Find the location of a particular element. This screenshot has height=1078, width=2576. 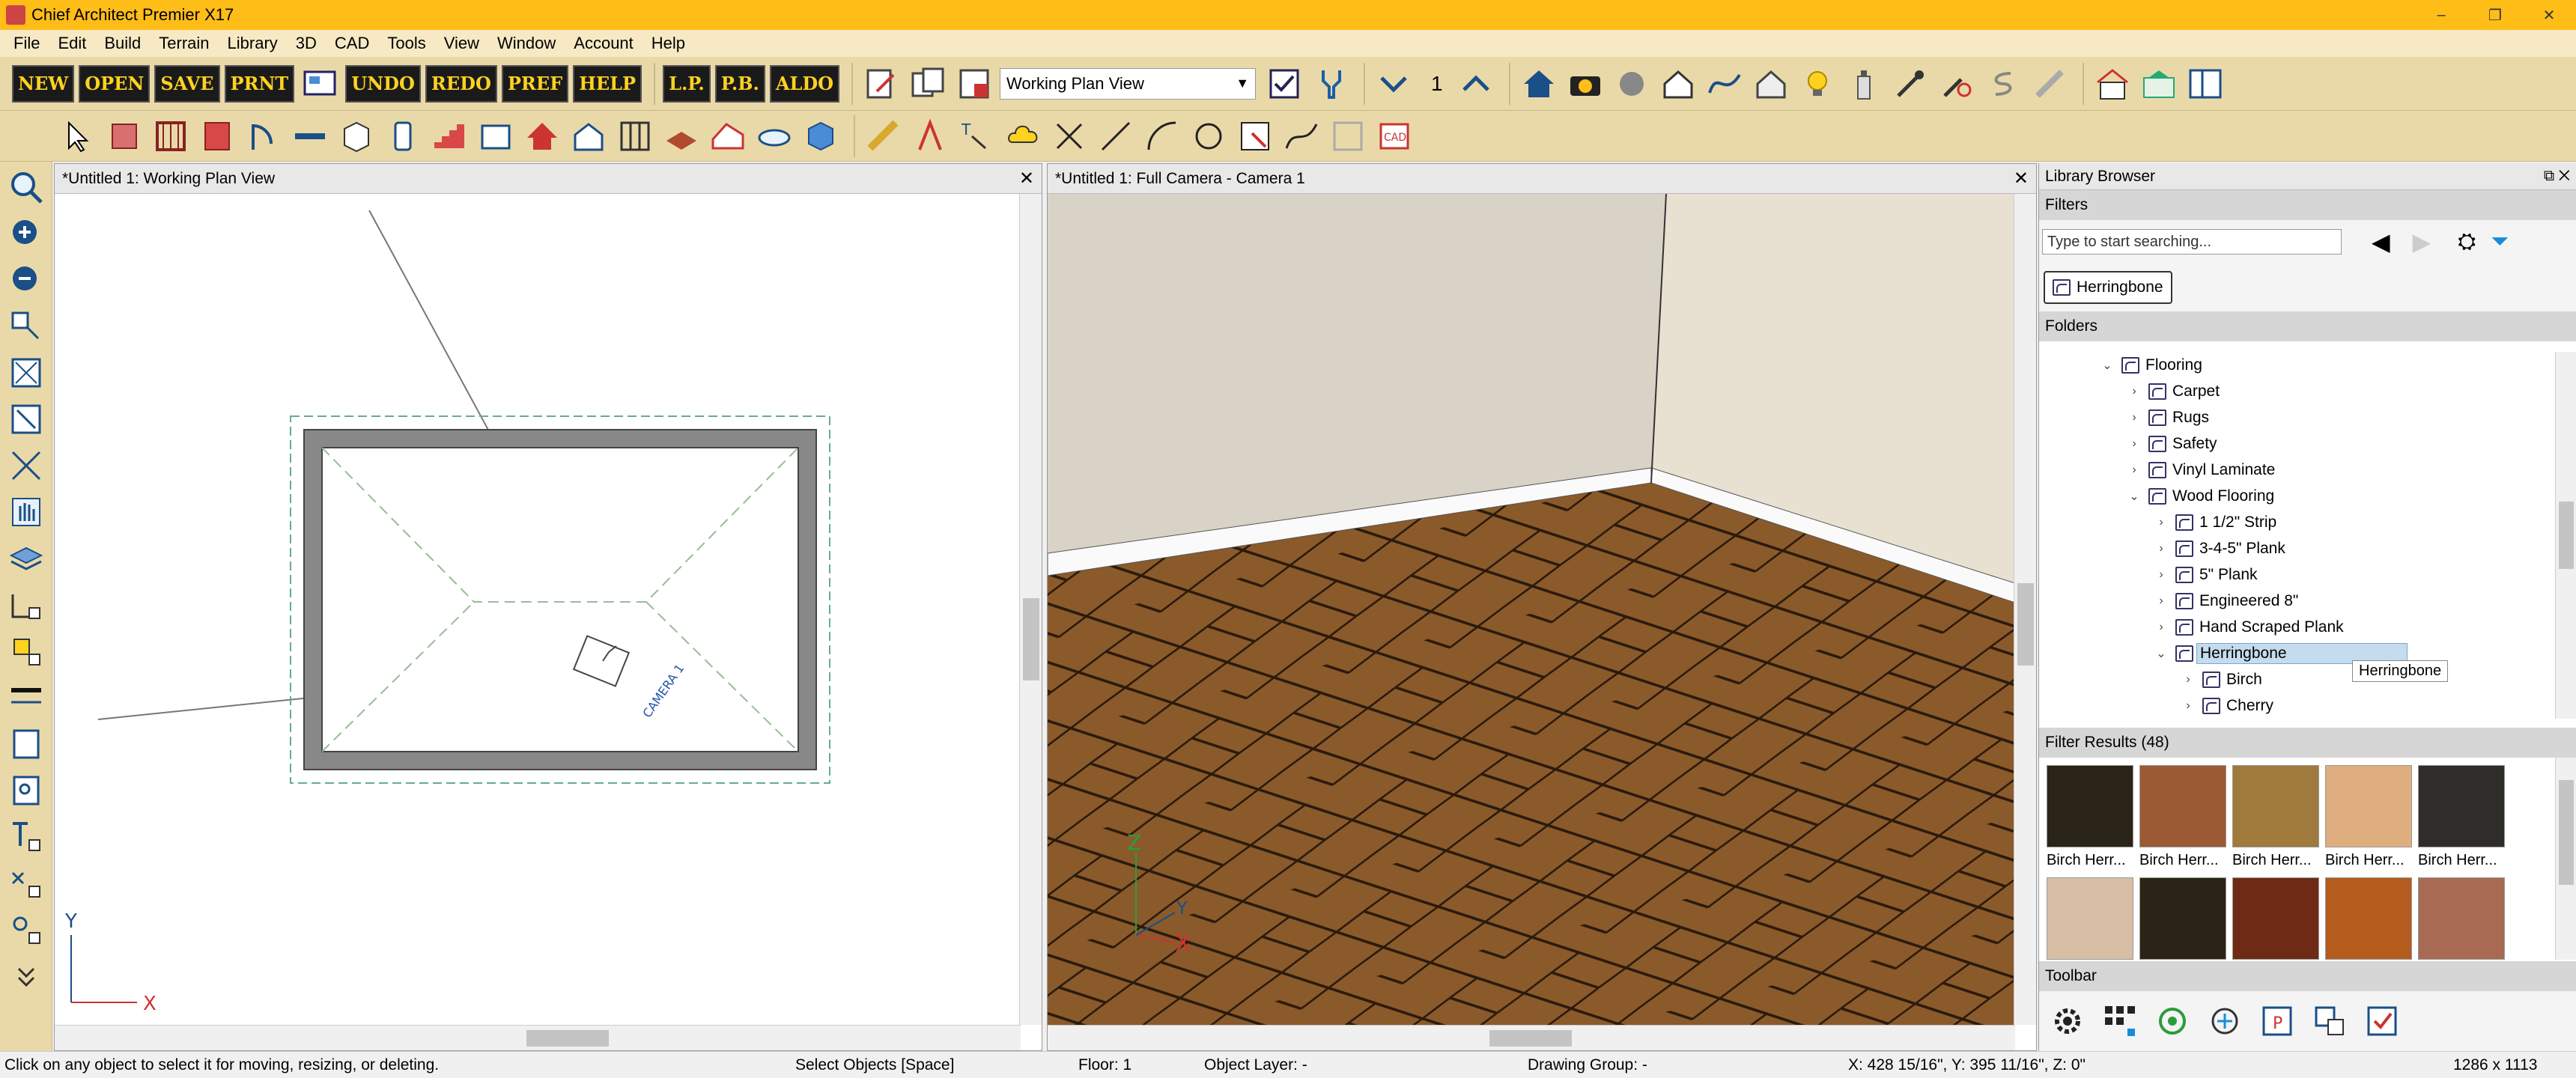

cube-icon is located at coordinates (821, 136).